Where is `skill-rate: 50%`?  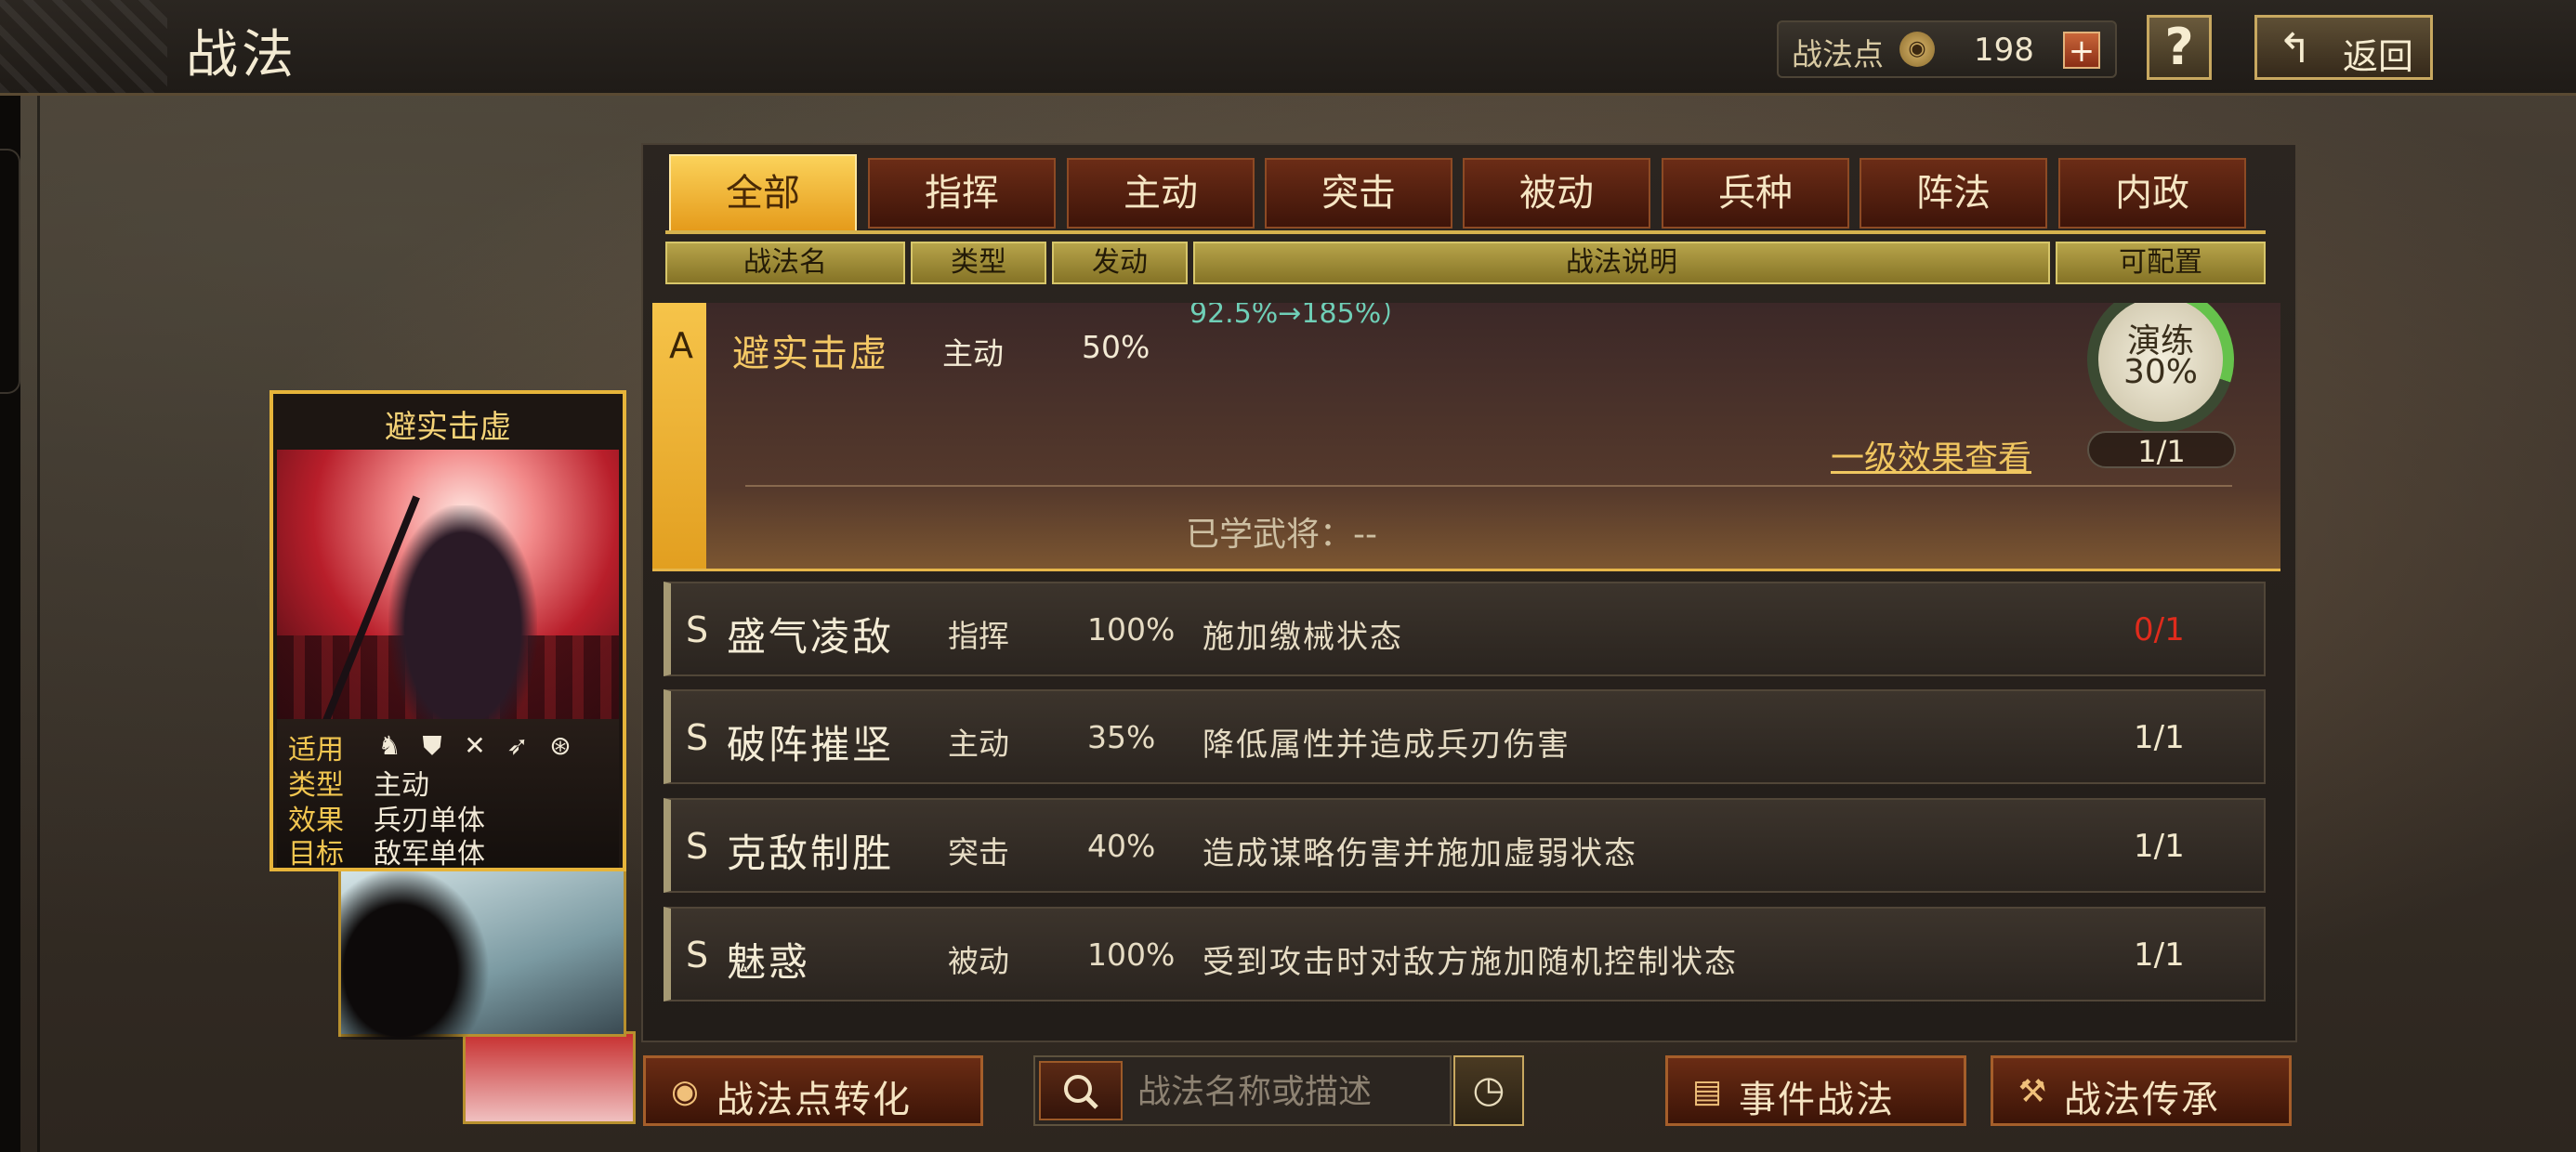 skill-rate: 50% is located at coordinates (1116, 347).